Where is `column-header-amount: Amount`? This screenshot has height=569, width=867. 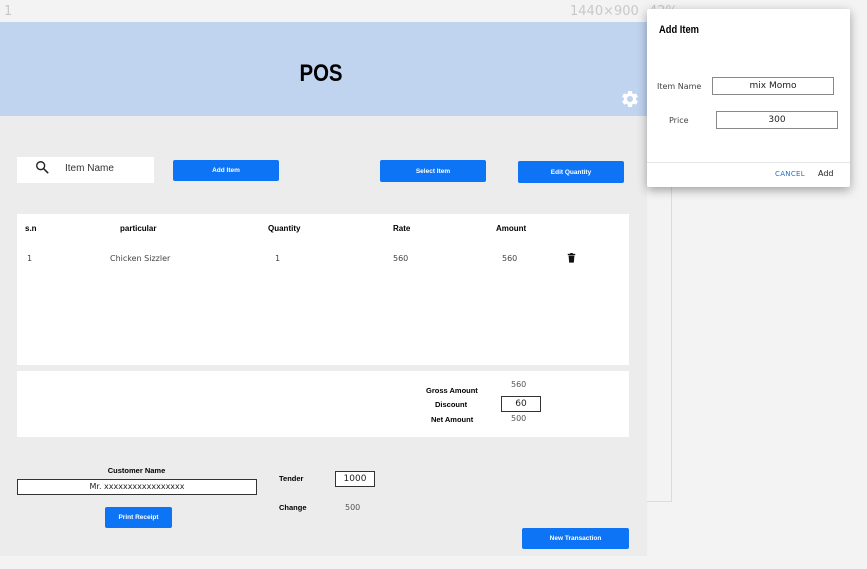
column-header-amount: Amount is located at coordinates (511, 228).